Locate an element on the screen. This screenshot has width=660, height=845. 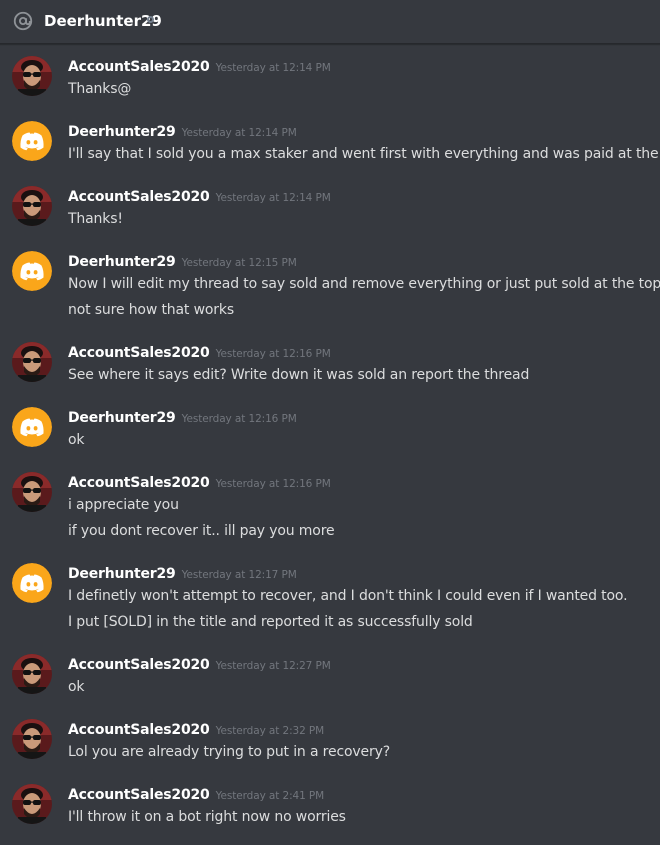
message-header: AccountSales2020 Yesterday at 2:41 PM is located at coordinates (196, 795).